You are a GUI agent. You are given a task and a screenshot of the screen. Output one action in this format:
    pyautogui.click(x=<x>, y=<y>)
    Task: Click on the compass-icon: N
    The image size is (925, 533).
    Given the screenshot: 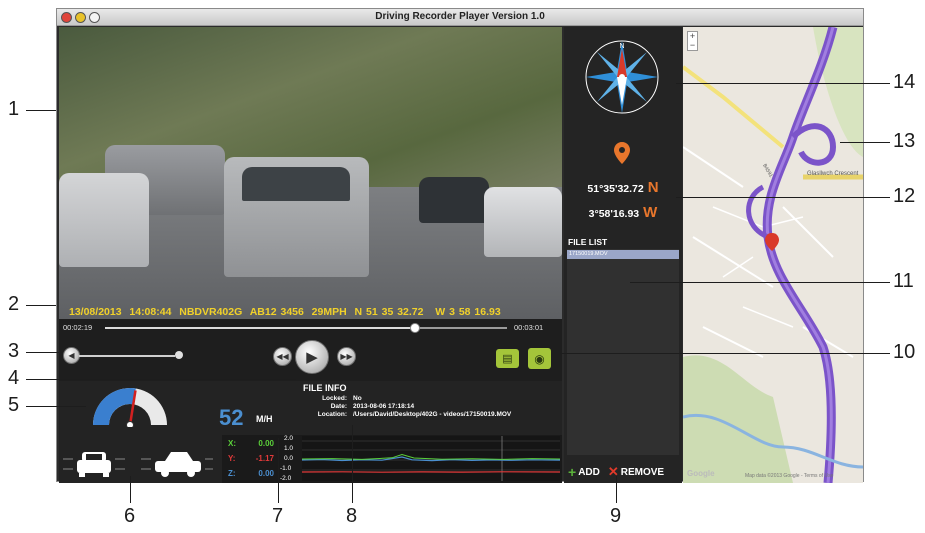 What is the action you would take?
    pyautogui.click(x=622, y=77)
    